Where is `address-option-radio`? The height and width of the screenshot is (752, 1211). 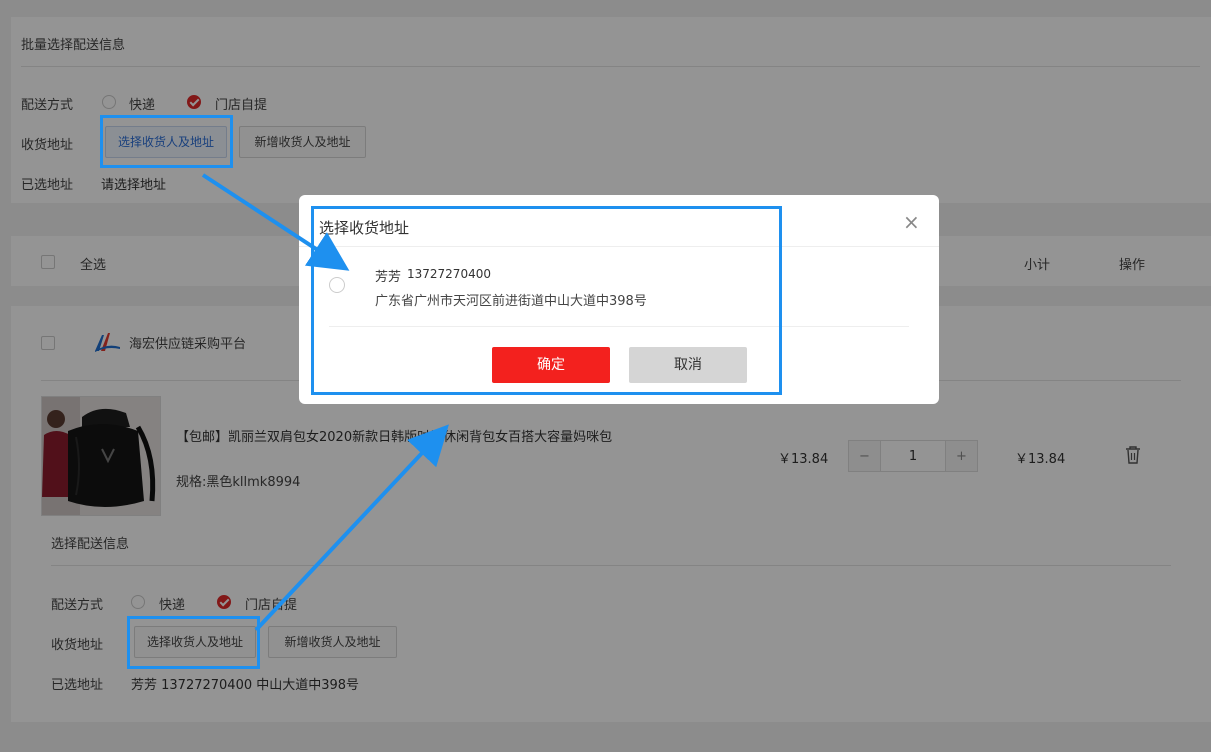 address-option-radio is located at coordinates (337, 285).